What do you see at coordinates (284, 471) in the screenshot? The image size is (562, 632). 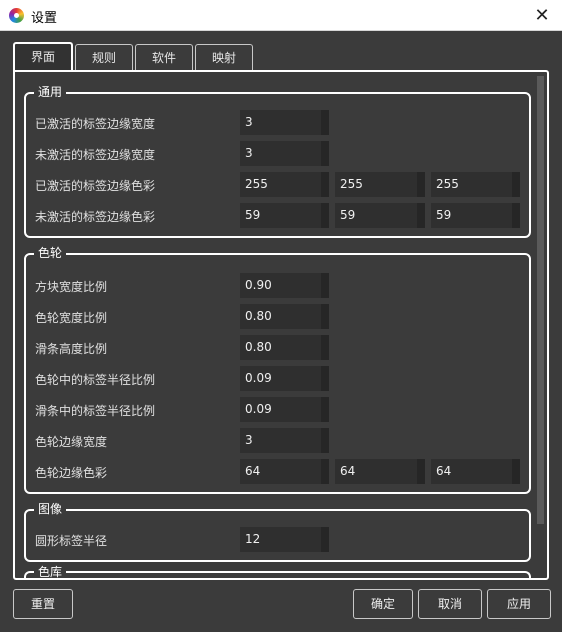 I see `input-wheel-color-r: 64` at bounding box center [284, 471].